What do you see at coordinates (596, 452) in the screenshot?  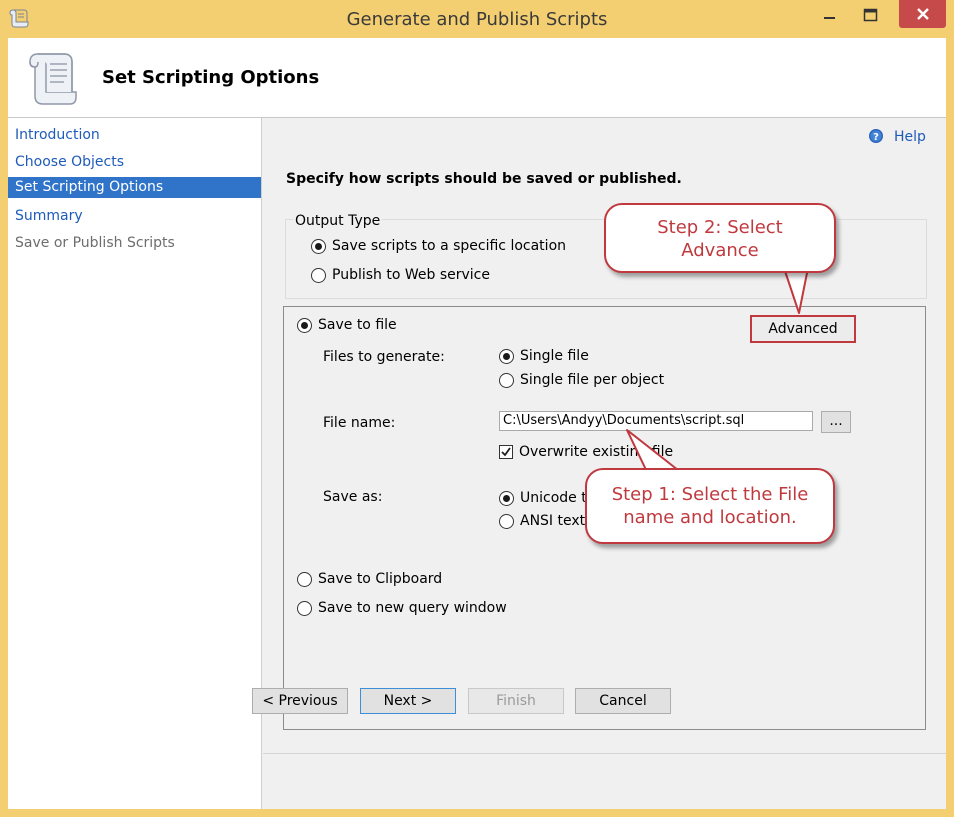 I see `overwrite-label: Overwrite existing file` at bounding box center [596, 452].